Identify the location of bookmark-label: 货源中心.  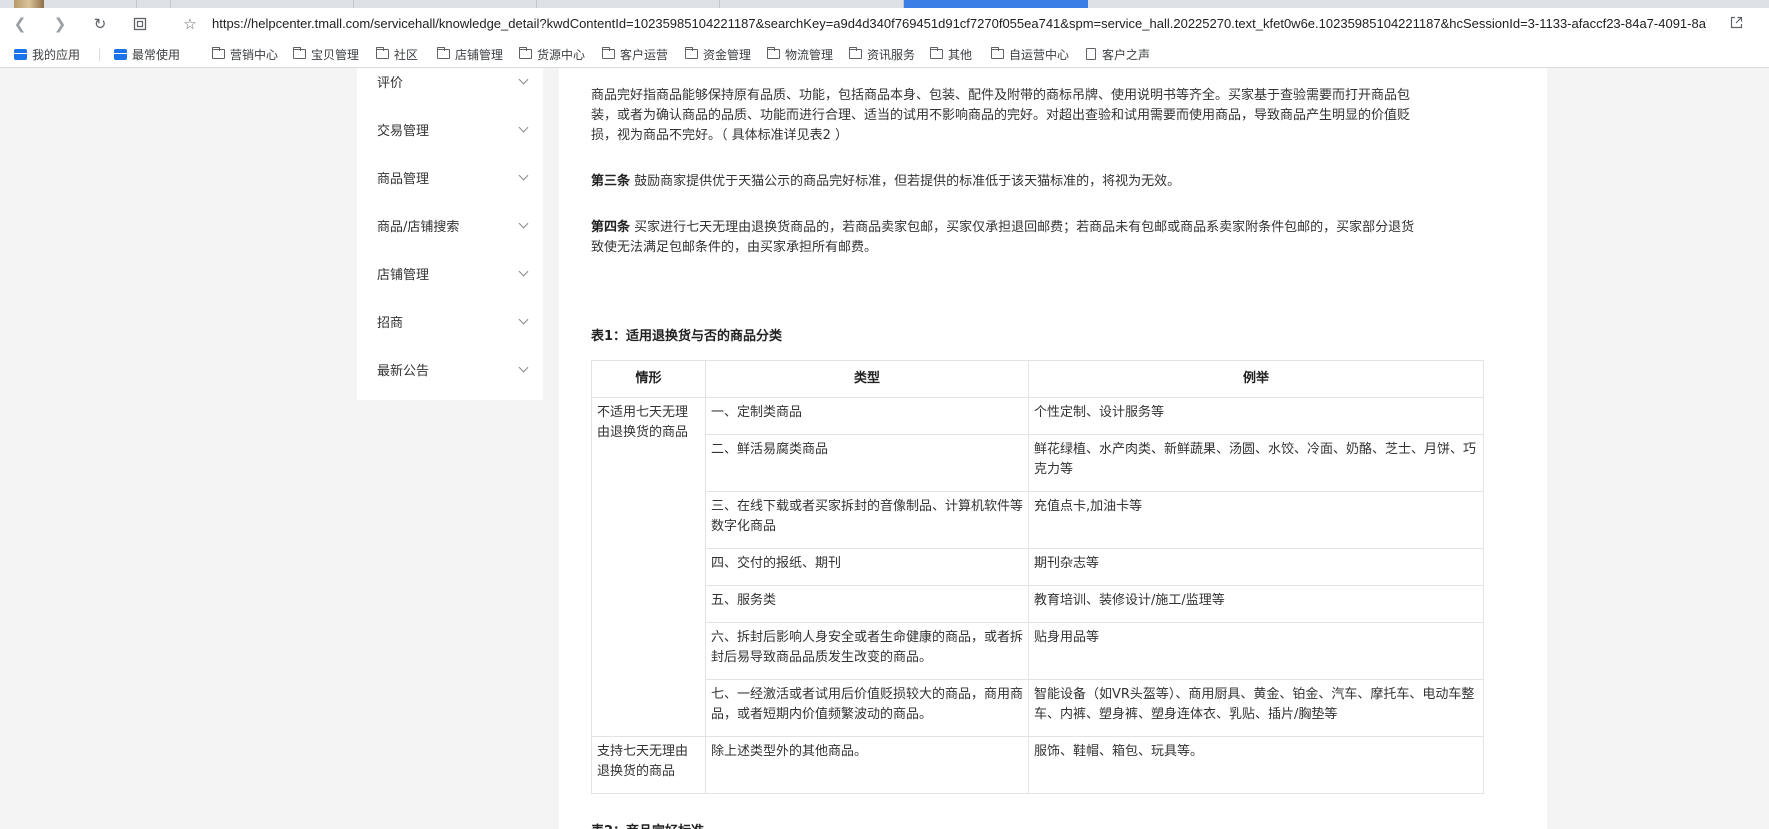
(561, 54).